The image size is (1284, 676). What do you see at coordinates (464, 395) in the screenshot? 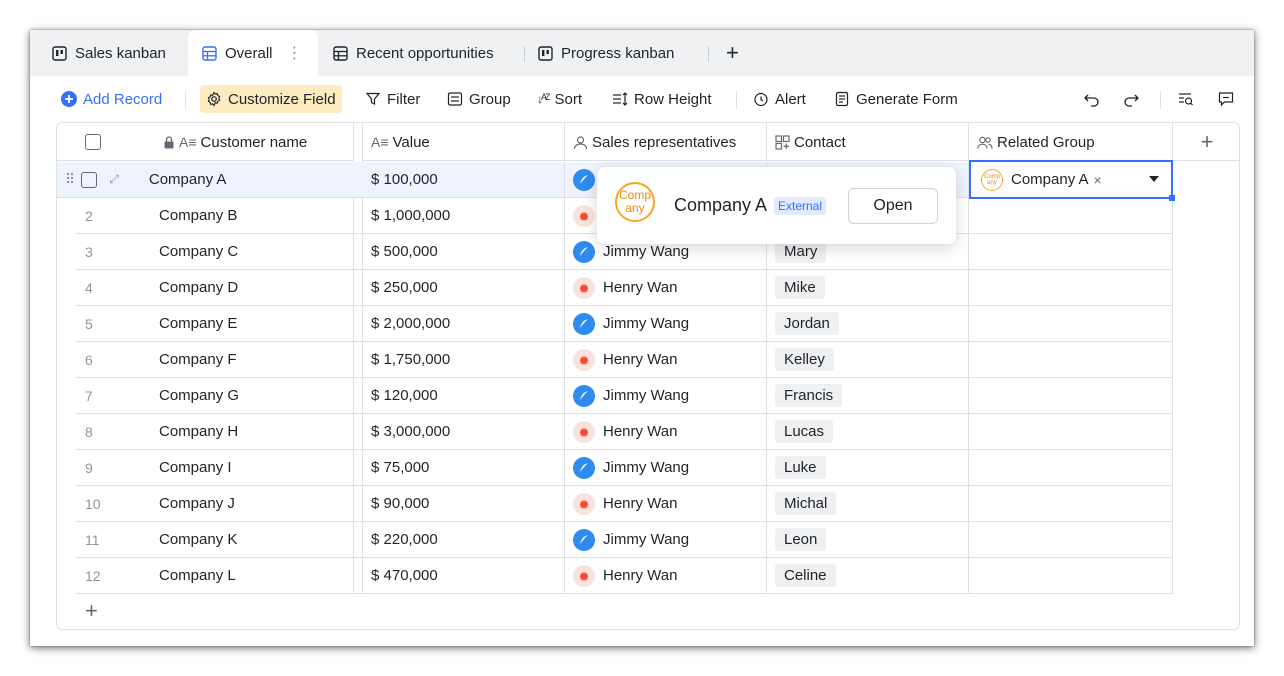
I see `value-cell: $ 120,000` at bounding box center [464, 395].